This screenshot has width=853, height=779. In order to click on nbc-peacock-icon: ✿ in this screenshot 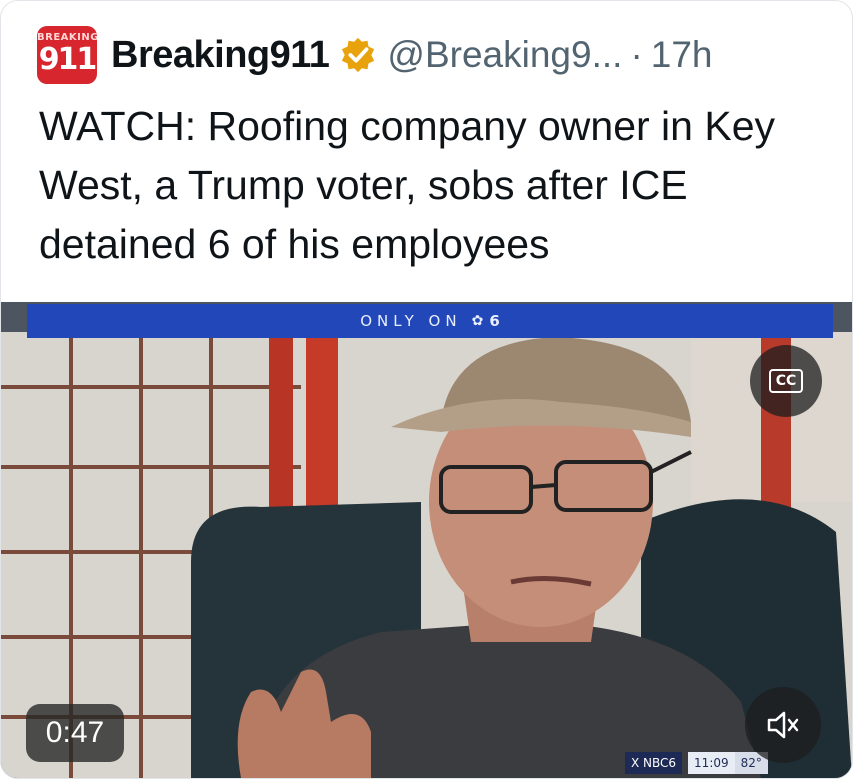, I will do `click(477, 321)`.